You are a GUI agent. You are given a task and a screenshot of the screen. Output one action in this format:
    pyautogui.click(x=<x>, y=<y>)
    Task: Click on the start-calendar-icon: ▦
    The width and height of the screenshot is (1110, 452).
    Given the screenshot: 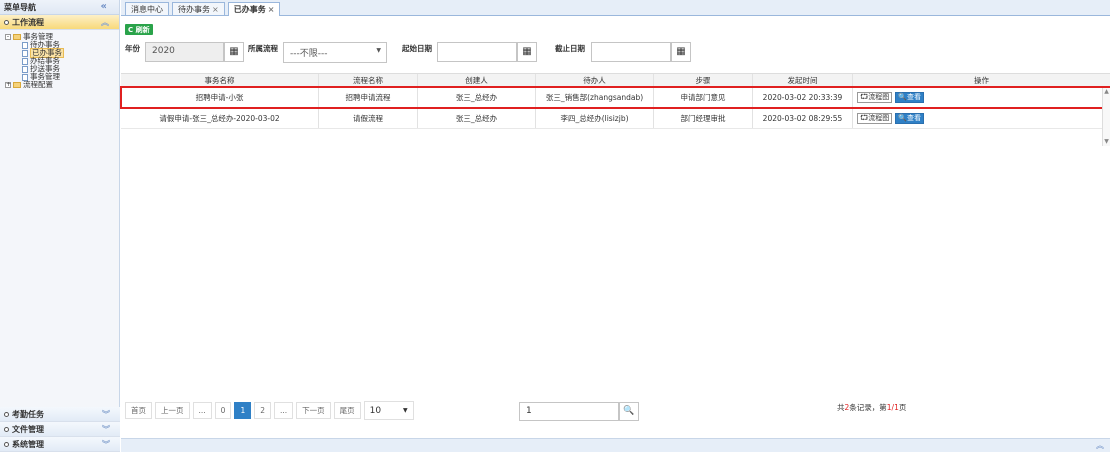 What is the action you would take?
    pyautogui.click(x=527, y=52)
    